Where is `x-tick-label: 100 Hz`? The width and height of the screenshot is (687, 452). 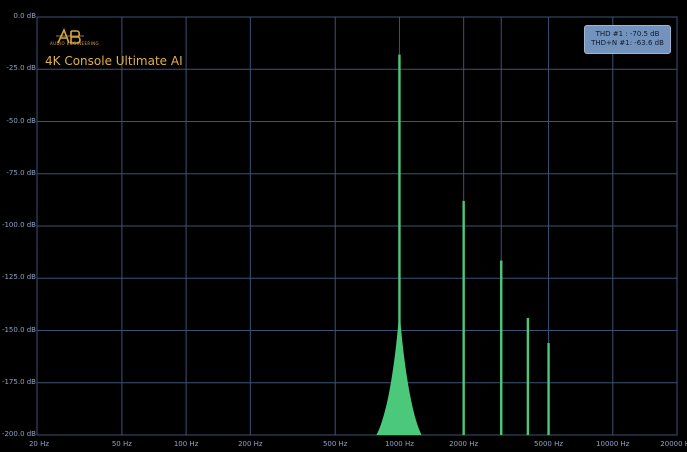
x-tick-label: 100 Hz is located at coordinates (186, 444).